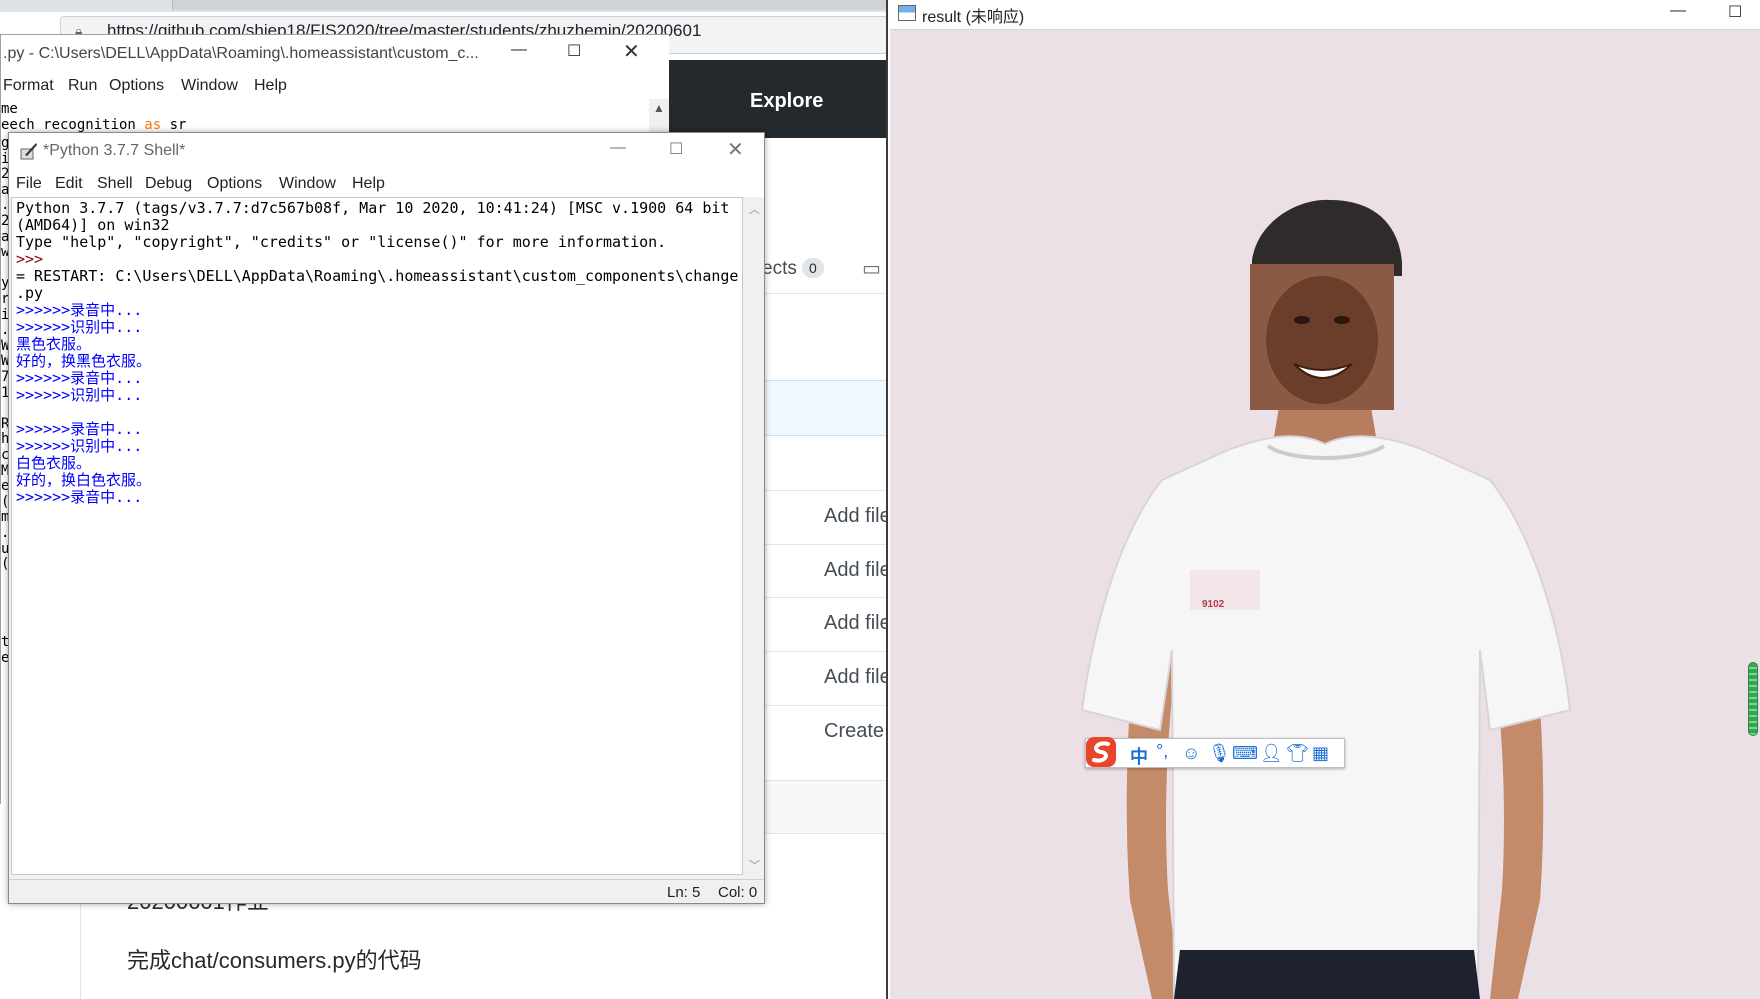 This screenshot has height=999, width=1760. I want to click on keyboard-icon: ⌨, so click(1245, 753).